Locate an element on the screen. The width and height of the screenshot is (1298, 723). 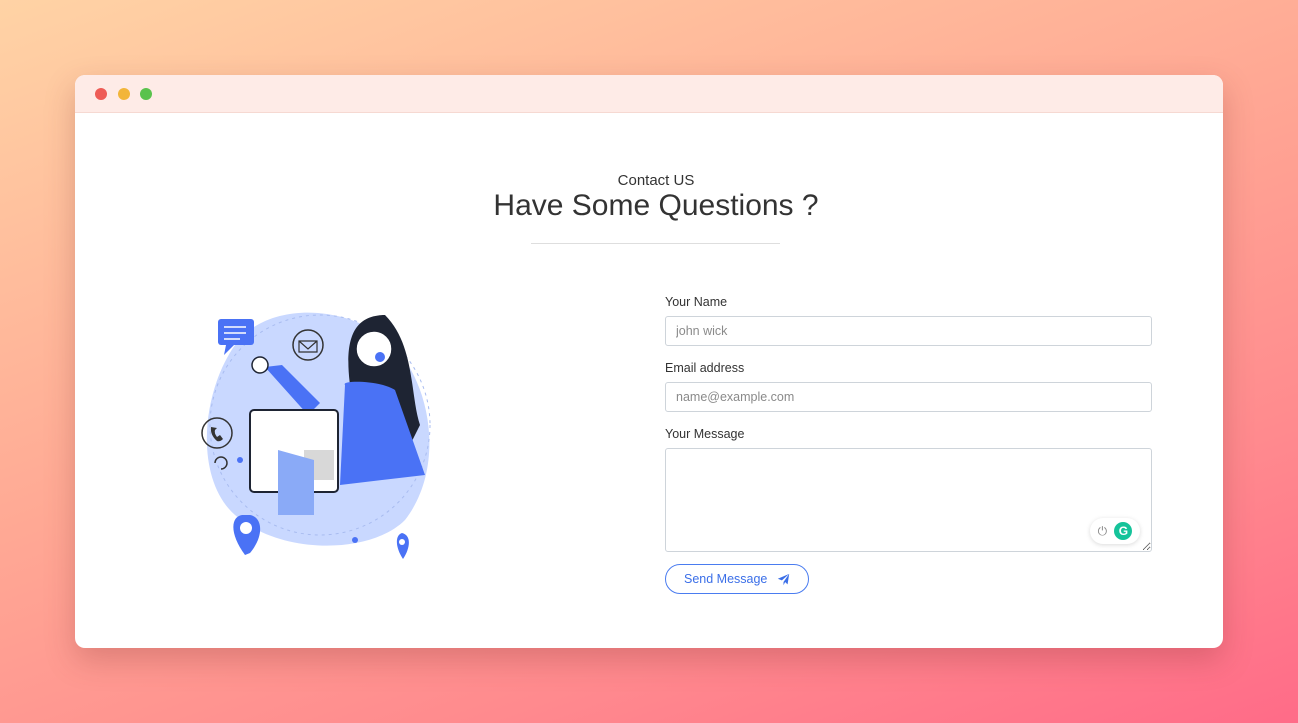
title-light: Have Some is located at coordinates (576, 205).